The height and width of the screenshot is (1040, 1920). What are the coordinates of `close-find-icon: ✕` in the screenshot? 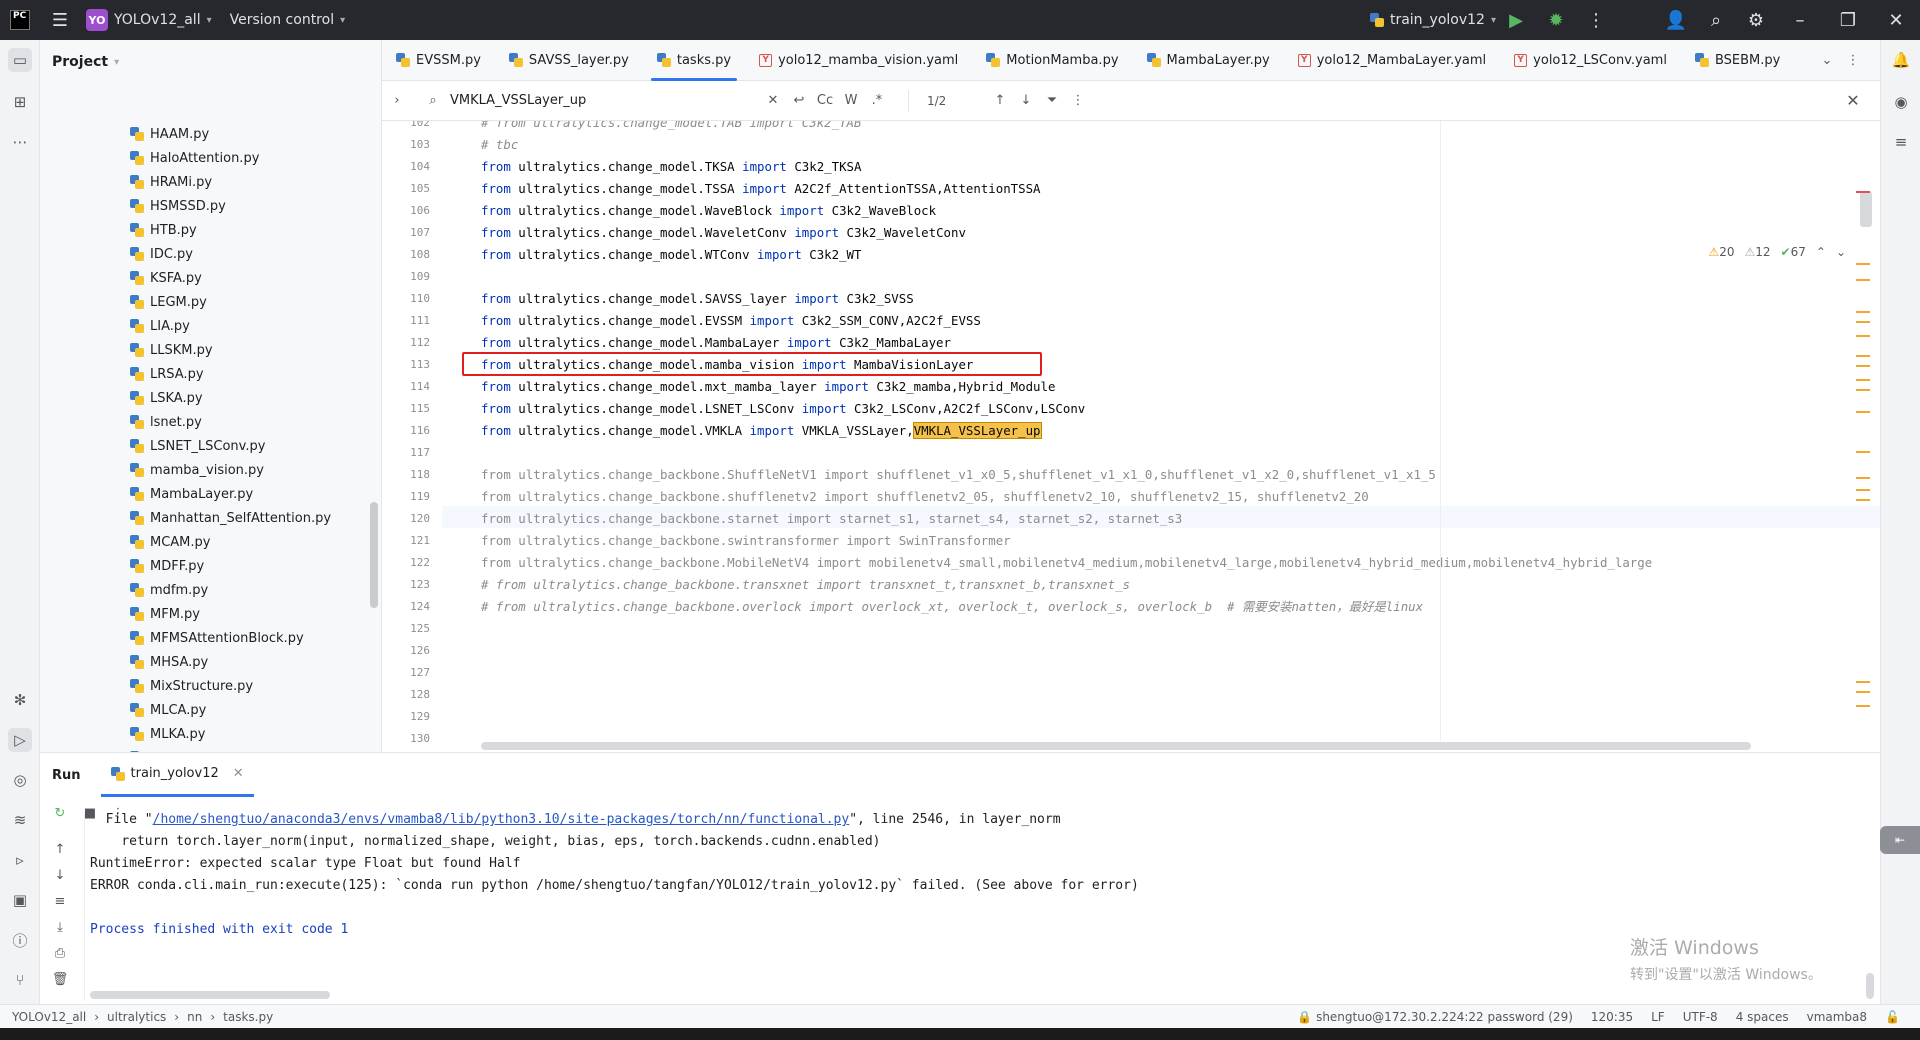 It's located at (1853, 101).